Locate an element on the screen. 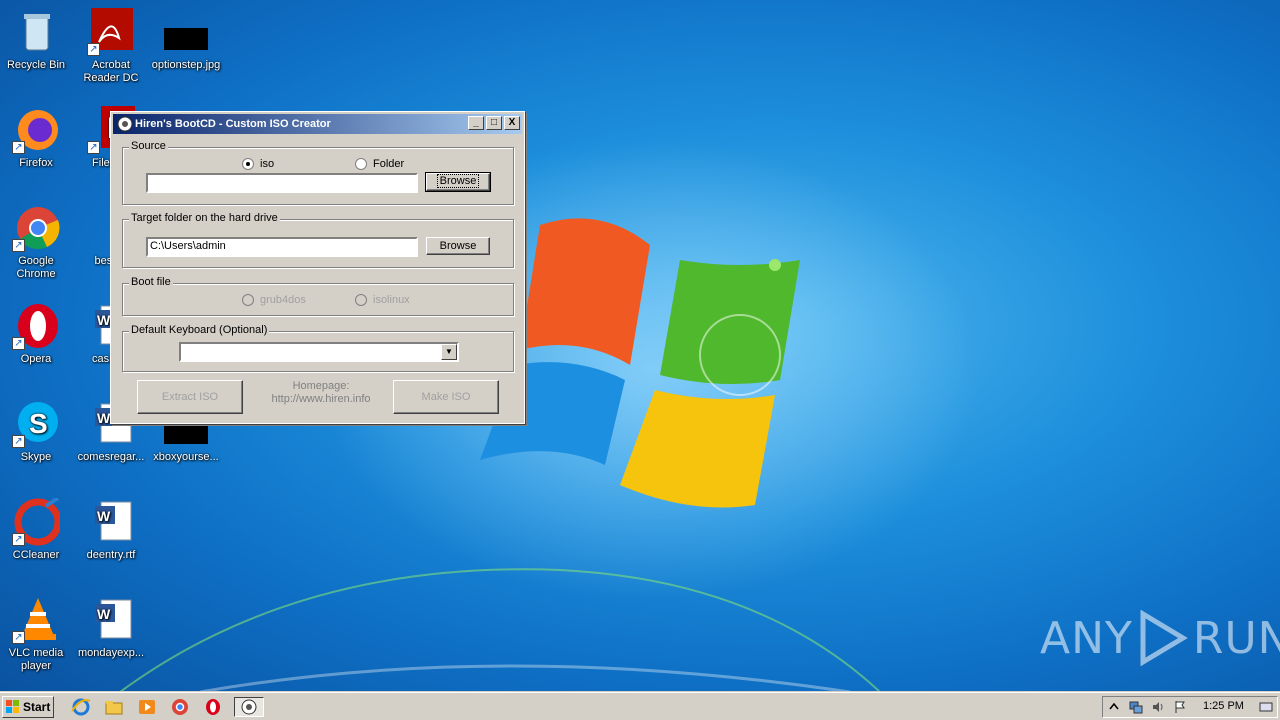 Image resolution: width=1280 pixels, height=720 pixels. boot-file-group: Boot file grub4dos isolinux is located at coordinates (318, 296).